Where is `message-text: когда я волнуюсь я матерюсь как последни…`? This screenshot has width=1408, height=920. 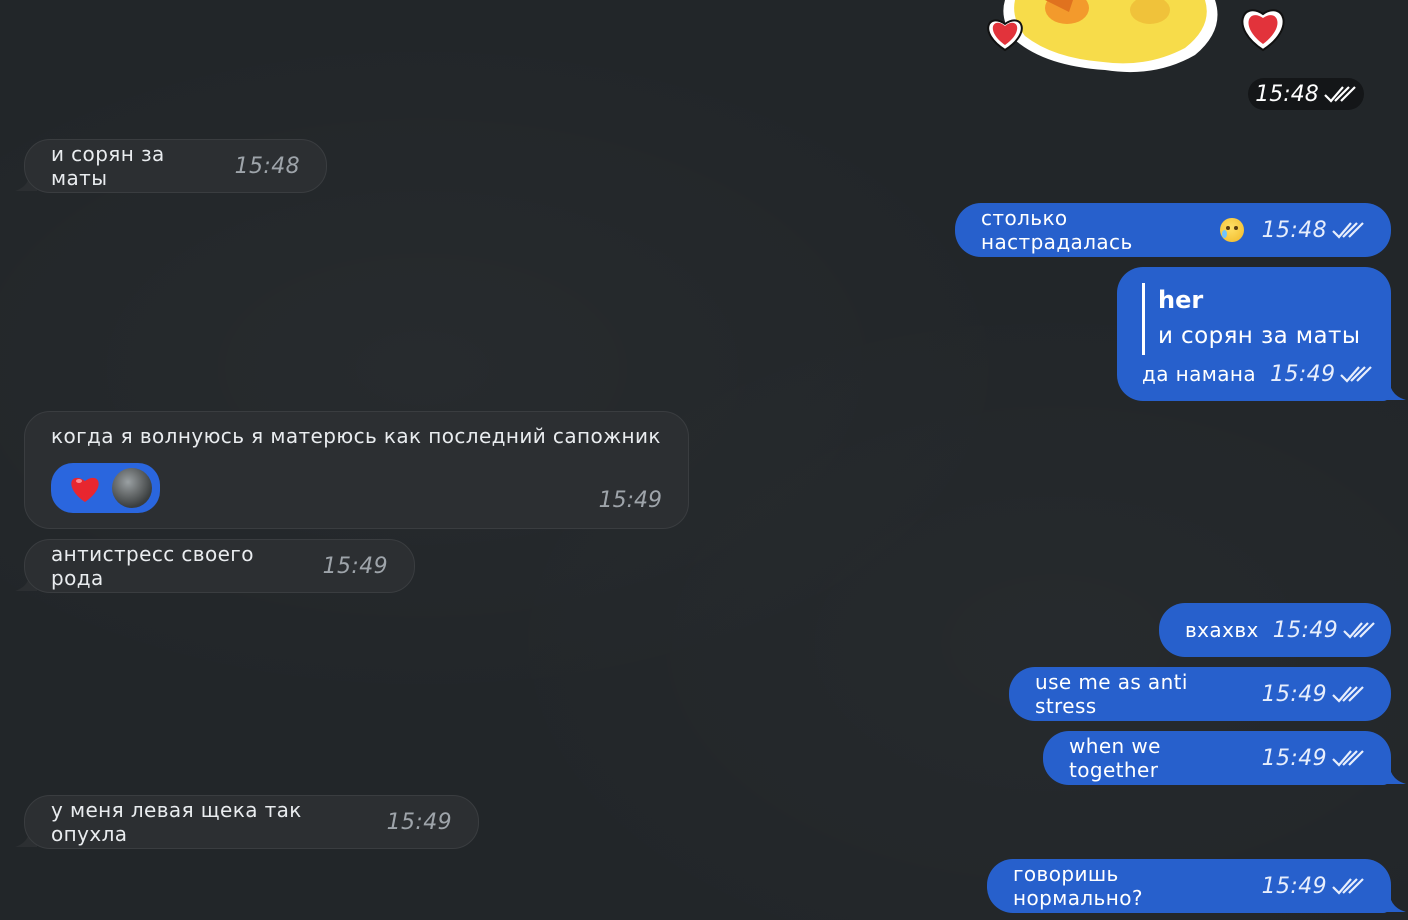
message-text: когда я волнуюсь я матерюсь как последни… is located at coordinates (356, 436).